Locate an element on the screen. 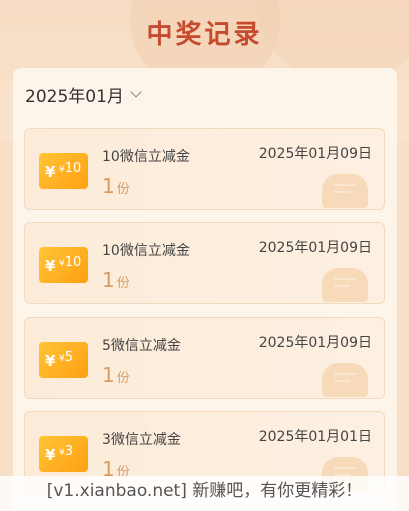 Image resolution: width=409 pixels, height=511 pixels. month-picker: 2025年01月 is located at coordinates (83, 94).